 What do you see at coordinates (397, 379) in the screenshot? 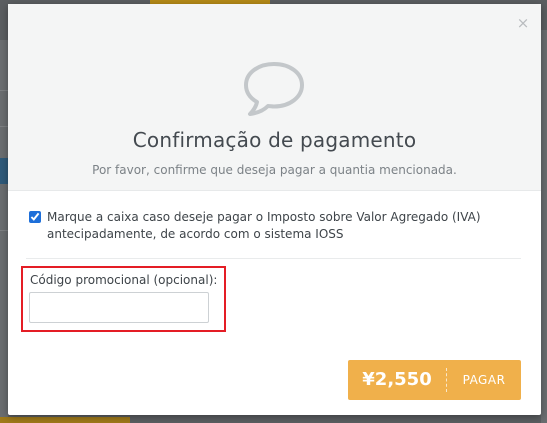
I see `pay-amount: ¥2,550` at bounding box center [397, 379].